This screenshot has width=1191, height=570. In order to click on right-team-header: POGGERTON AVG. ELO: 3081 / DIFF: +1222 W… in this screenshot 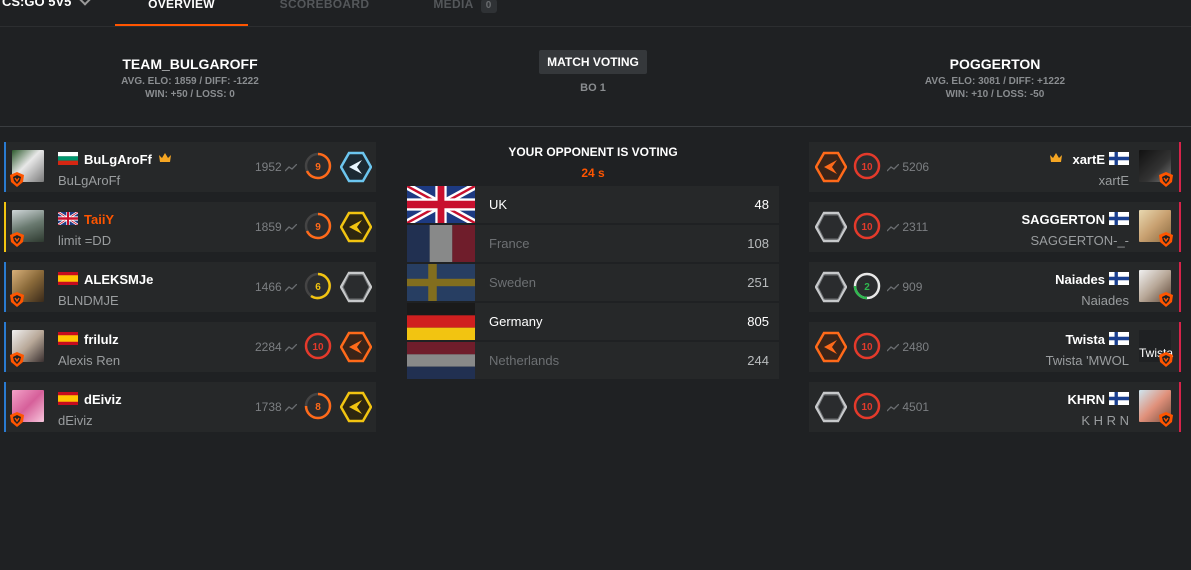, I will do `click(995, 78)`.